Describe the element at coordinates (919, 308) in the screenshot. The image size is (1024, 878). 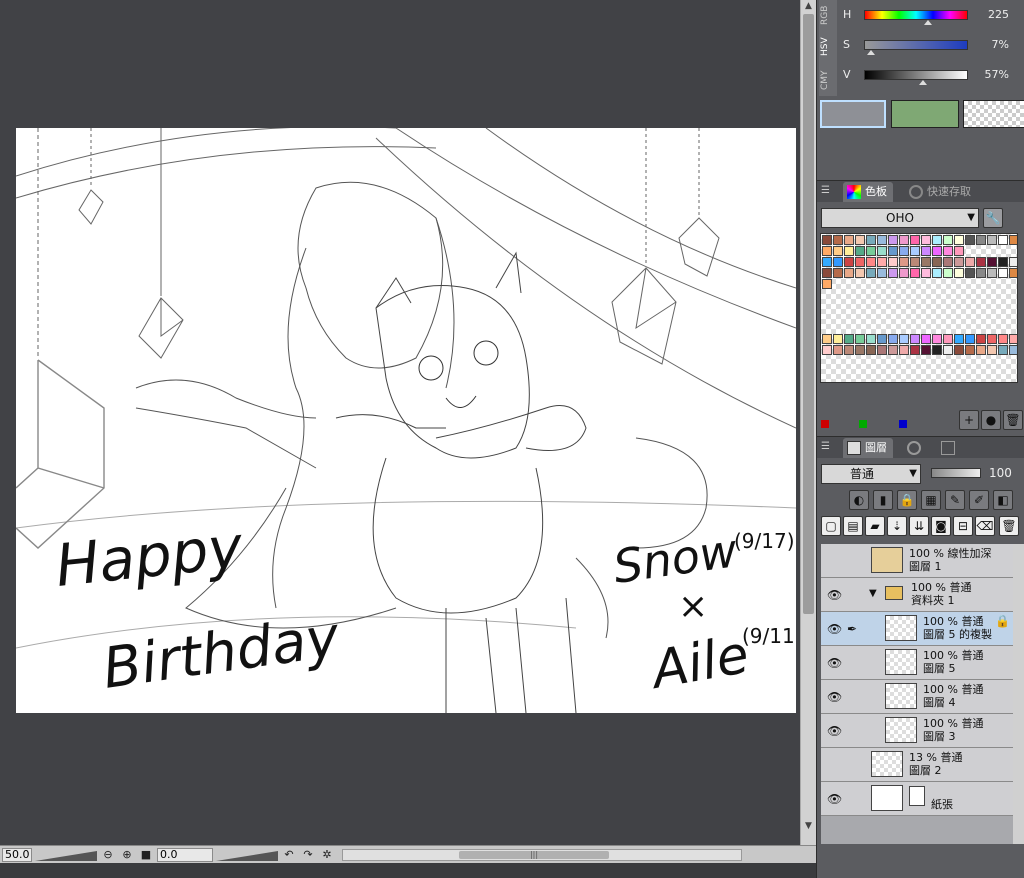
I see `color-set-grid` at that location.